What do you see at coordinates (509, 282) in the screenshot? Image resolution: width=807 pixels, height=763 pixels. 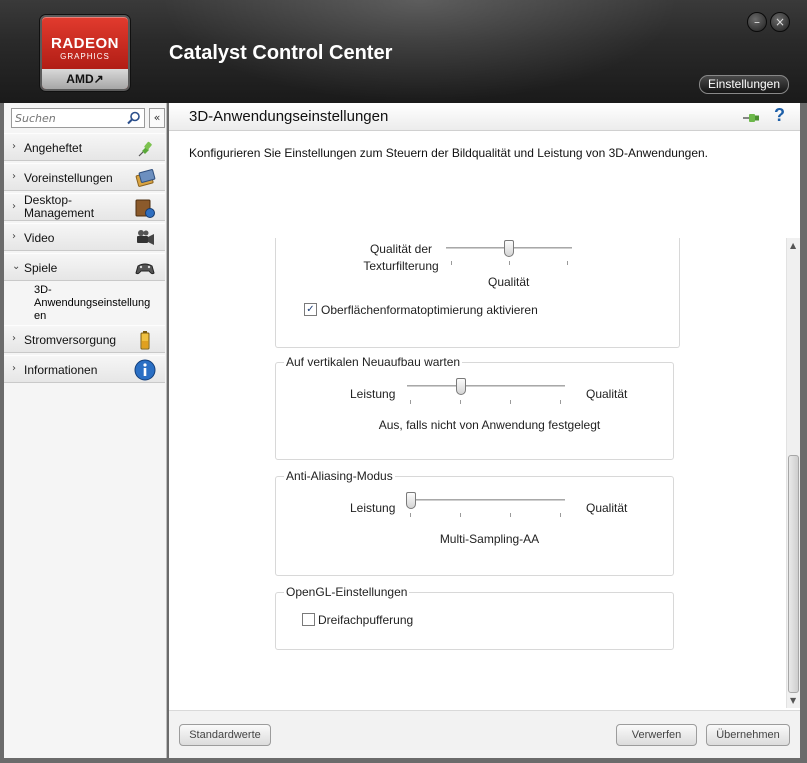 I see `texture-value-label: Qualität` at bounding box center [509, 282].